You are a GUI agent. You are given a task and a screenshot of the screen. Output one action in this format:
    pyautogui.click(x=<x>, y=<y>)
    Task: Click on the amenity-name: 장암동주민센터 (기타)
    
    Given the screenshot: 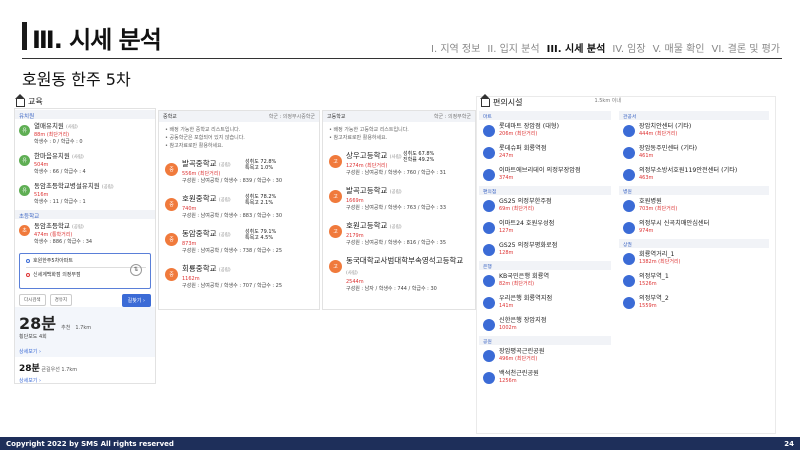 What is the action you would take?
    pyautogui.click(x=668, y=148)
    